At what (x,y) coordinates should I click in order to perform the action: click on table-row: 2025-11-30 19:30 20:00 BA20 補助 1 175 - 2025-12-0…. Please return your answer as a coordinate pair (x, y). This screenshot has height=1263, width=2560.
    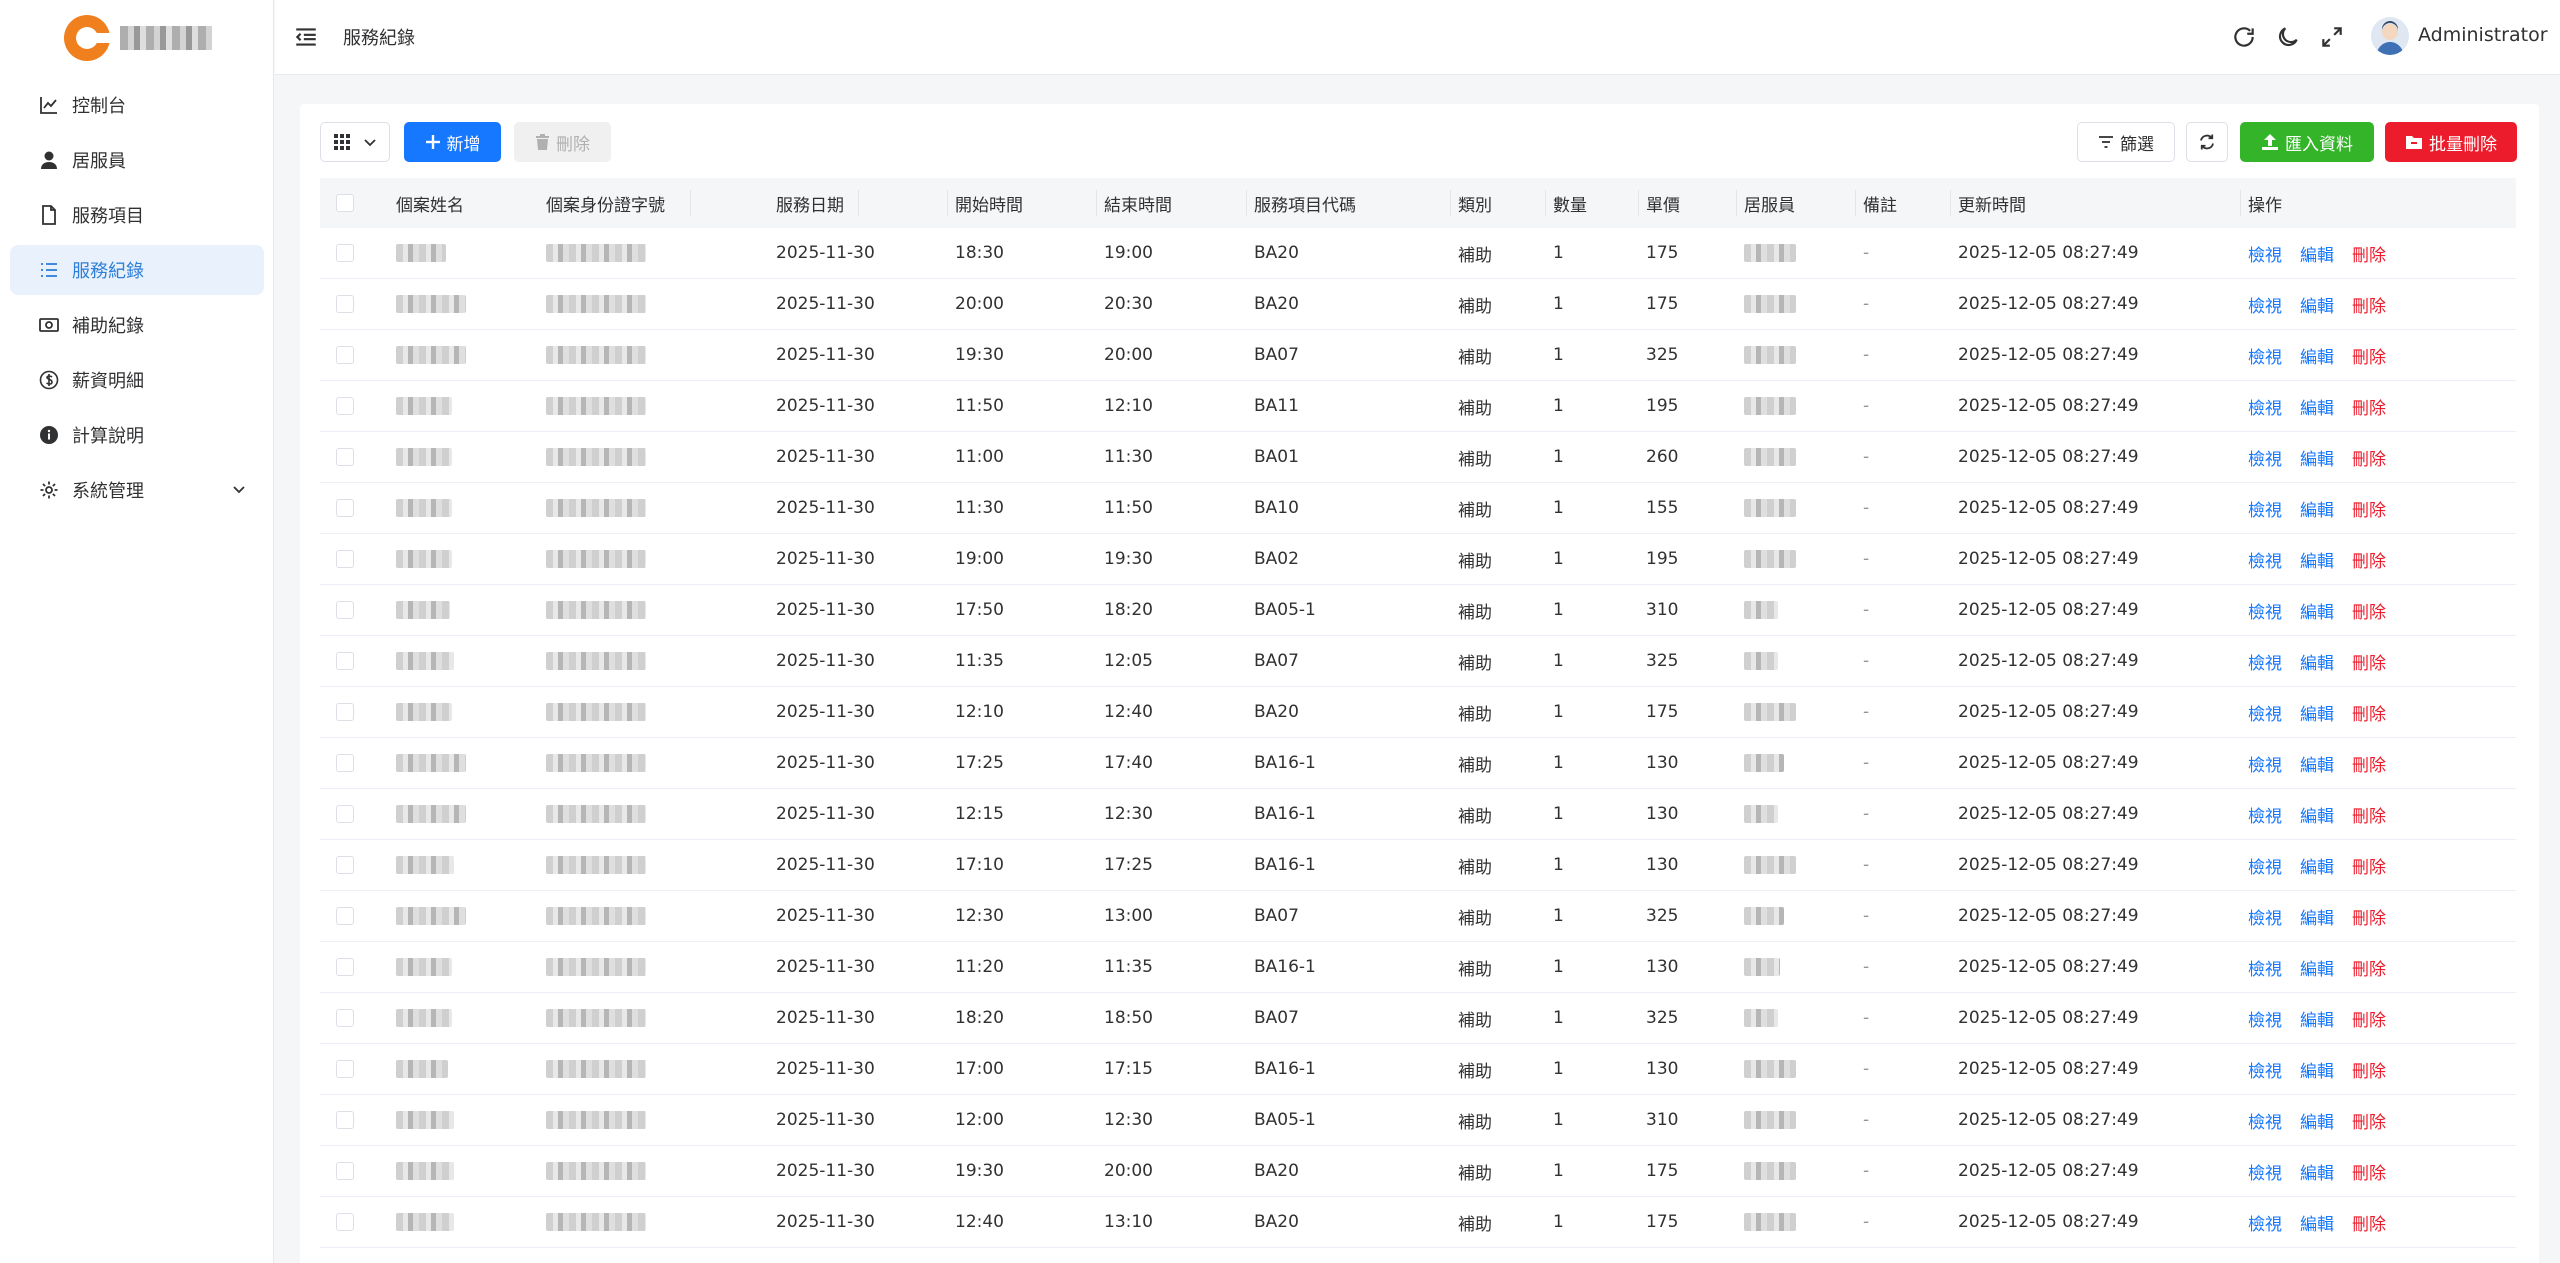
    Looking at the image, I should click on (1418, 1171).